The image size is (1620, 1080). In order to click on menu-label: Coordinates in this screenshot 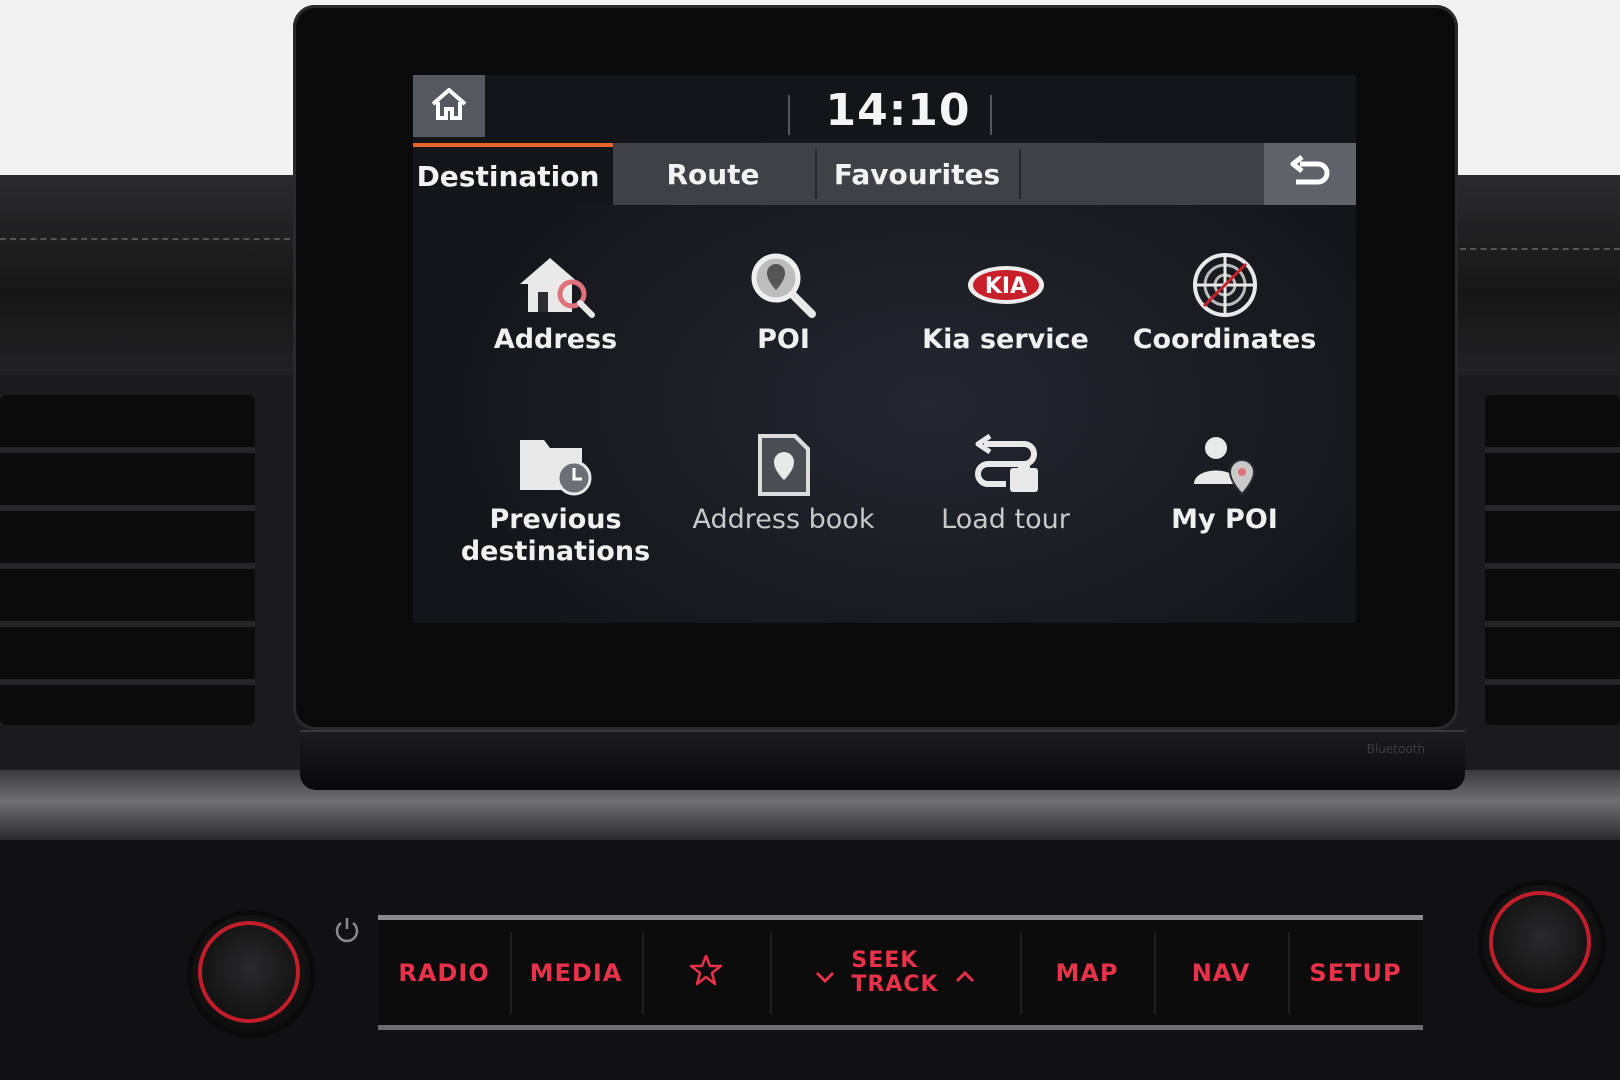, I will do `click(1224, 339)`.